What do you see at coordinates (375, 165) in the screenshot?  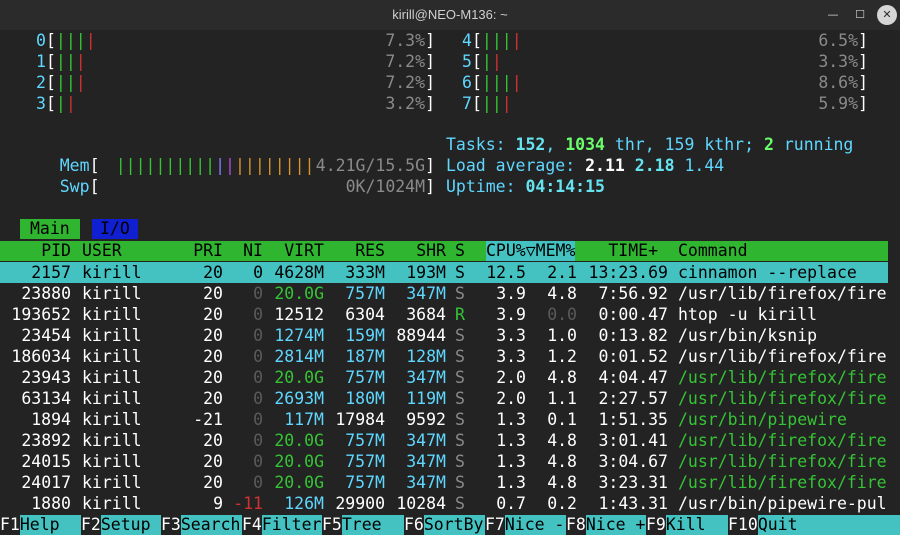 I see `mem-value-row: 4.21G/15.5G]` at bounding box center [375, 165].